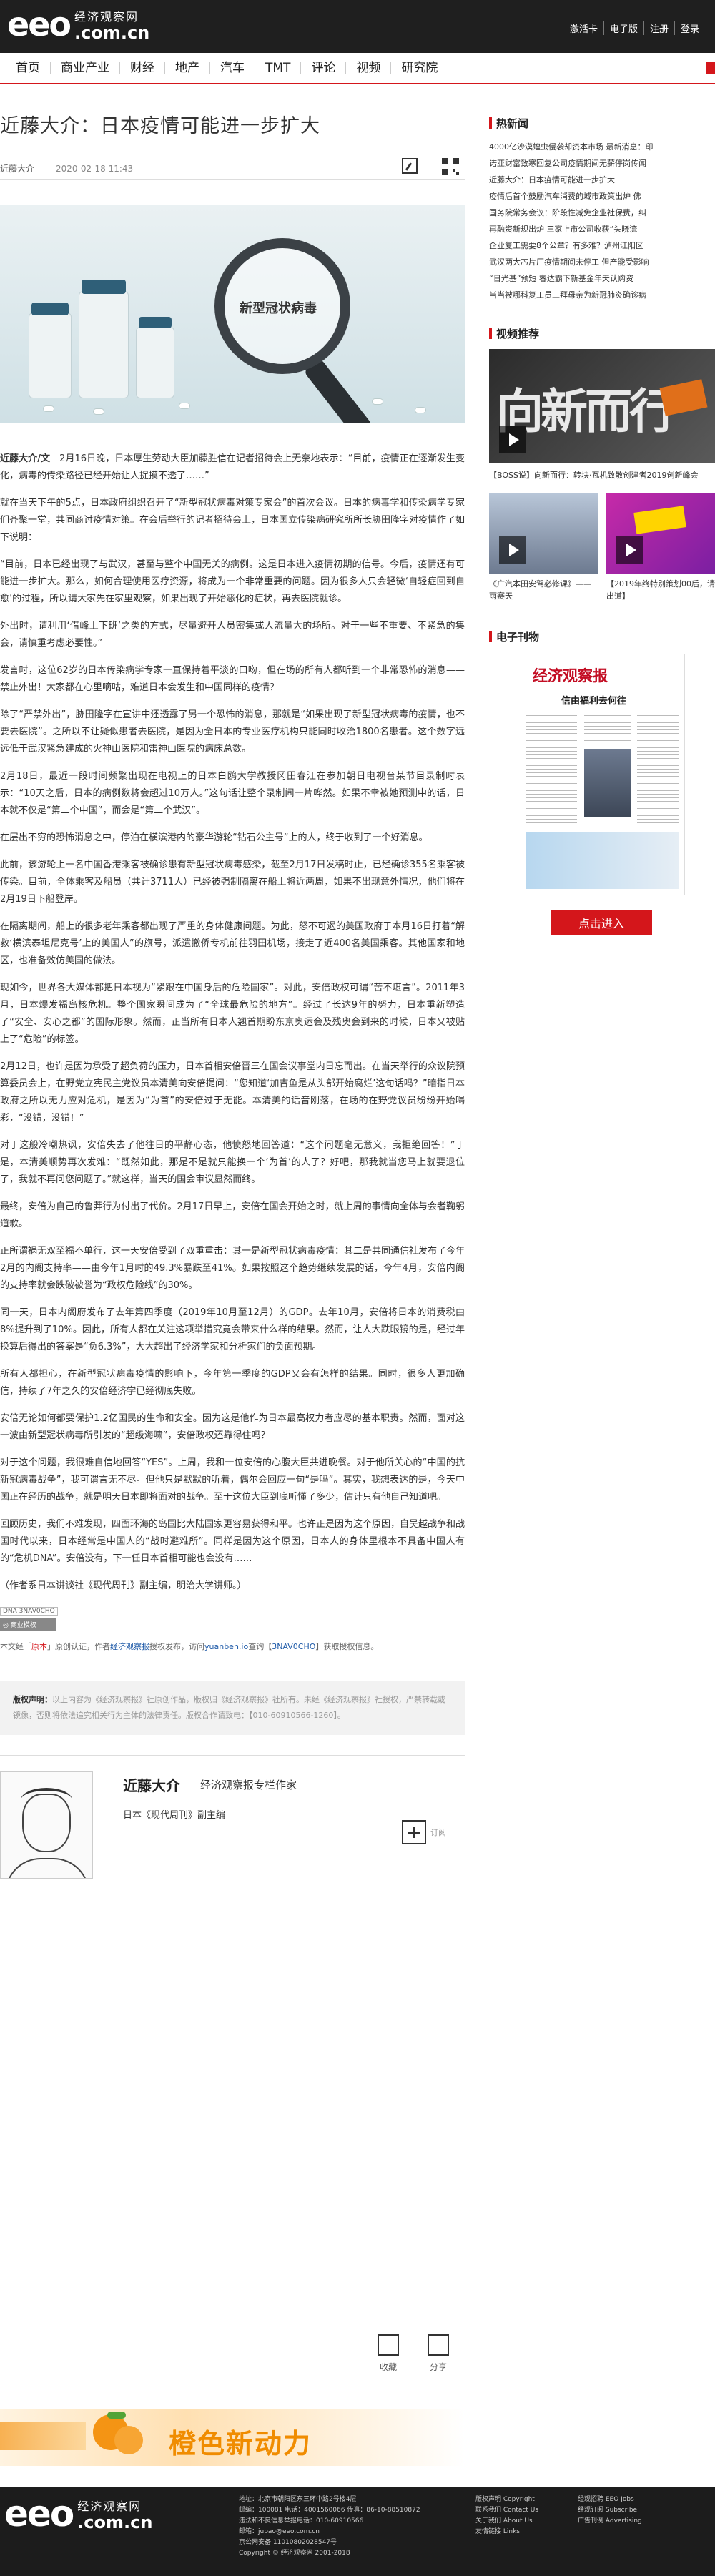 The height and width of the screenshot is (2576, 715). I want to click on nav-item-finance: 财经, so click(141, 68).